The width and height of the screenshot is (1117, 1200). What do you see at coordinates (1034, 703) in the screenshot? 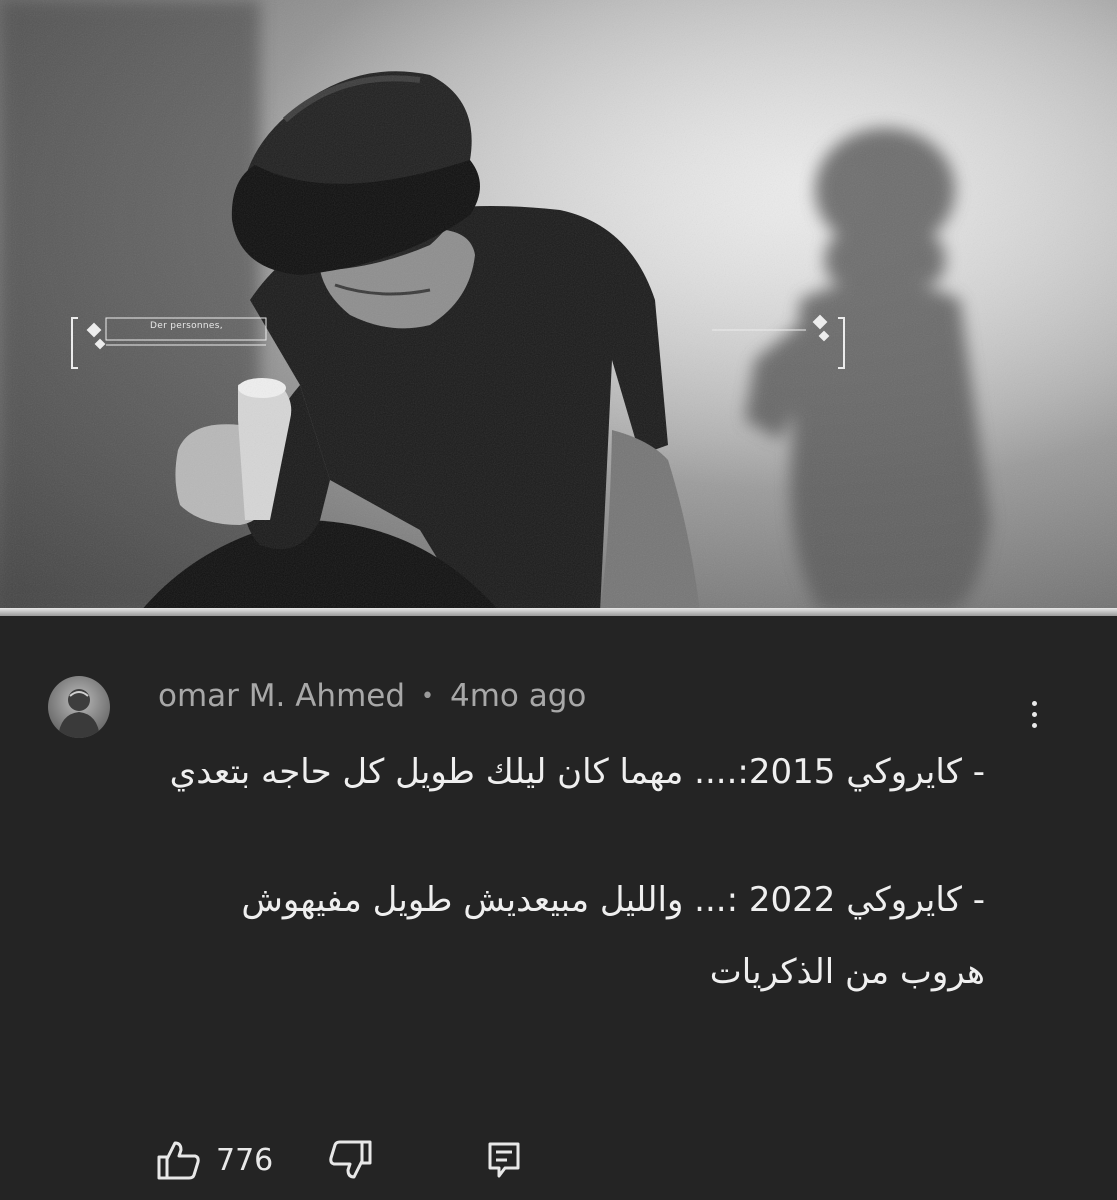
I see `vertical-ellipsis-icon` at bounding box center [1034, 703].